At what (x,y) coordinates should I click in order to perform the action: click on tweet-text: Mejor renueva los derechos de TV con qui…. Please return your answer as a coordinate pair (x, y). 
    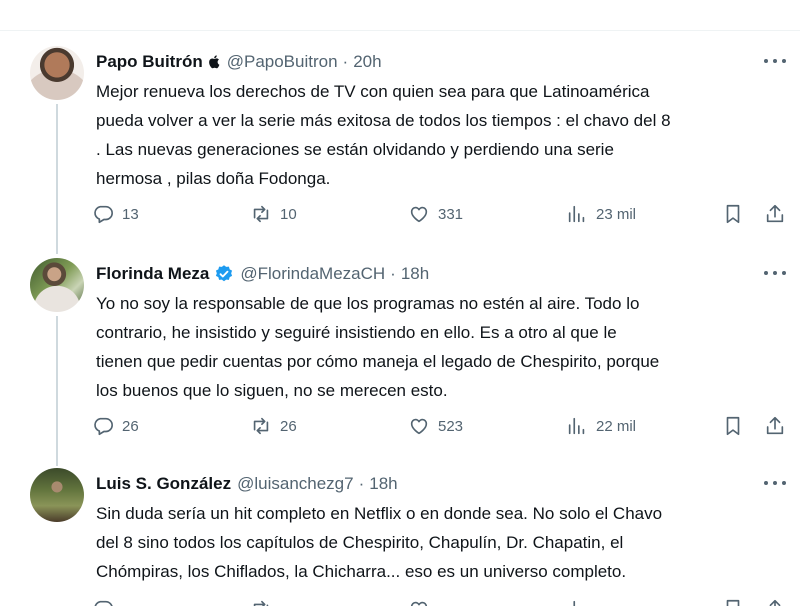
    Looking at the image, I should click on (383, 135).